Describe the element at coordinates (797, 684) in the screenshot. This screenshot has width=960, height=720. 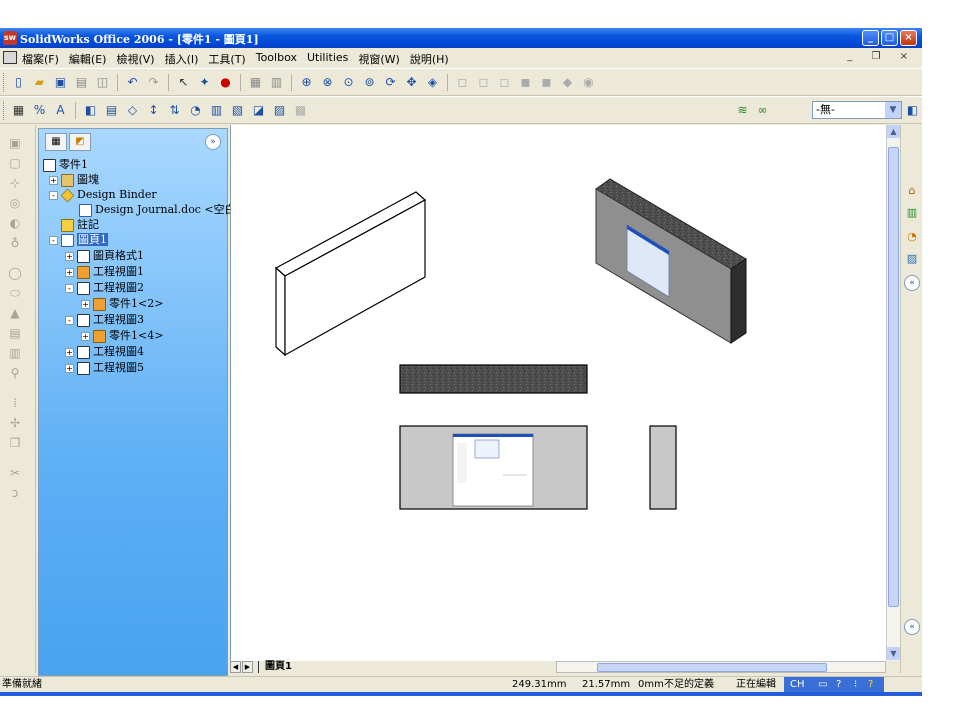
I see `ime-language: CH` at that location.